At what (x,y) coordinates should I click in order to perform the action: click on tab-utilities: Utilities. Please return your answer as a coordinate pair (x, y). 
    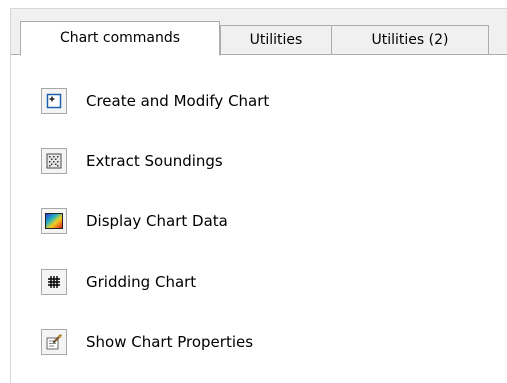
    Looking at the image, I should click on (276, 40).